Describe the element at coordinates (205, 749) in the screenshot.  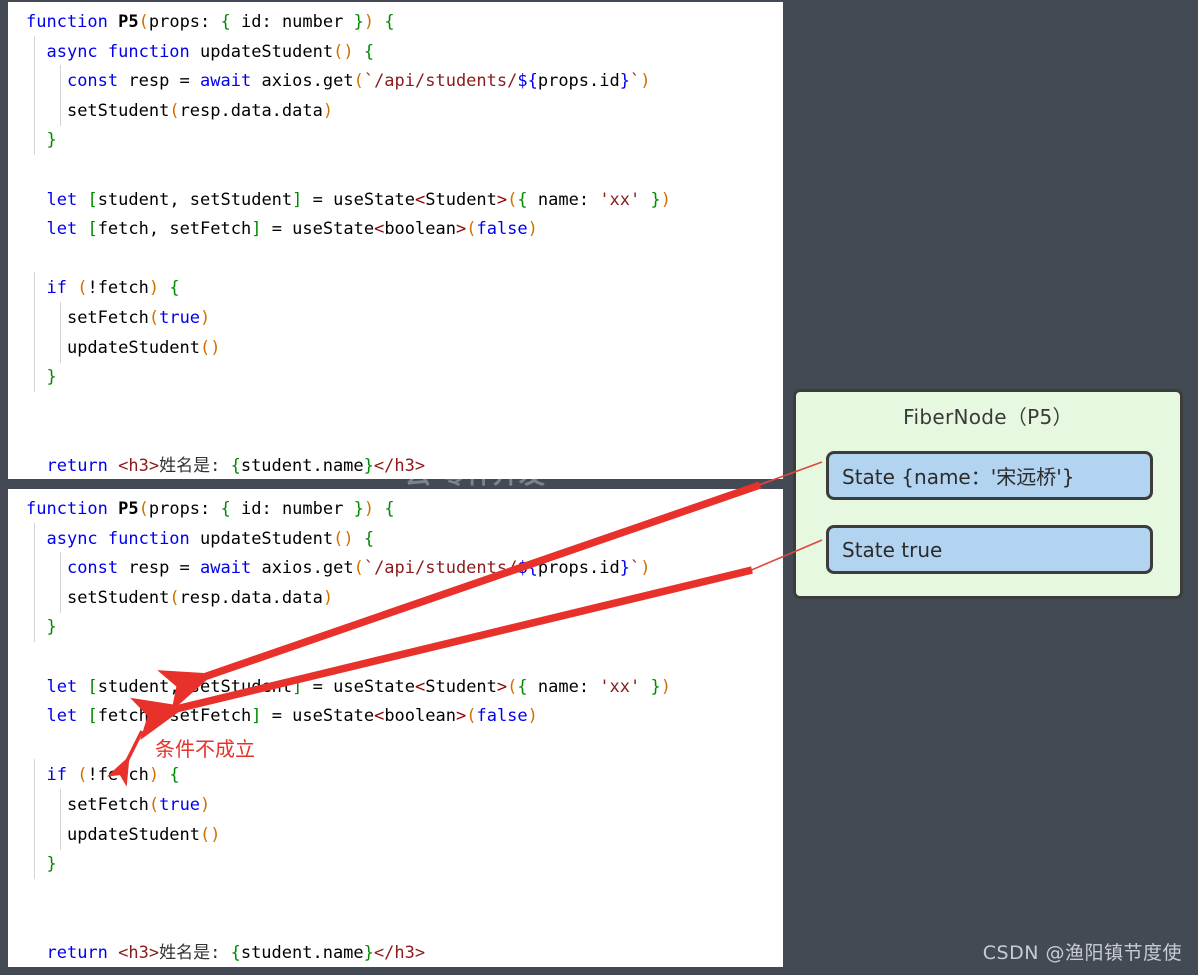
I see `condition-false-note: 条件不成立` at that location.